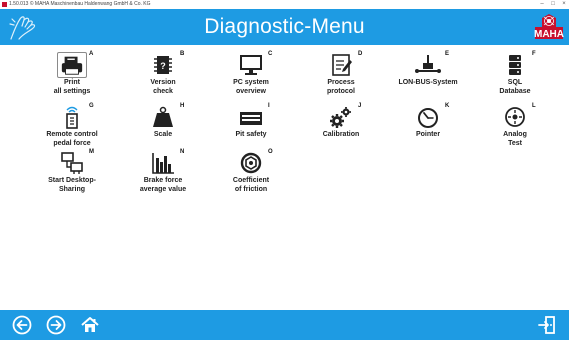 This screenshot has height=340, width=569. What do you see at coordinates (553, 4) in the screenshot?
I see `maximize-button: □` at bounding box center [553, 4].